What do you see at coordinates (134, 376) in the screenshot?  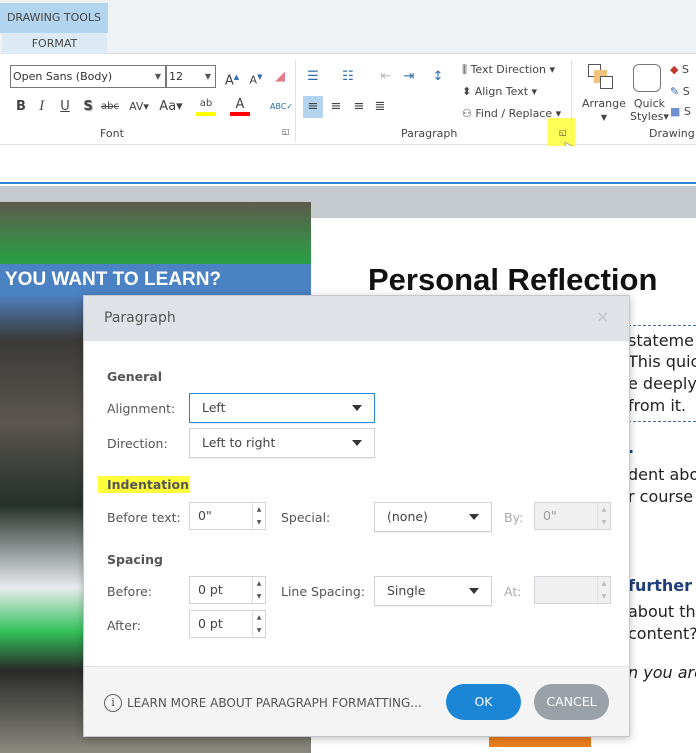 I see `general-heading: General` at bounding box center [134, 376].